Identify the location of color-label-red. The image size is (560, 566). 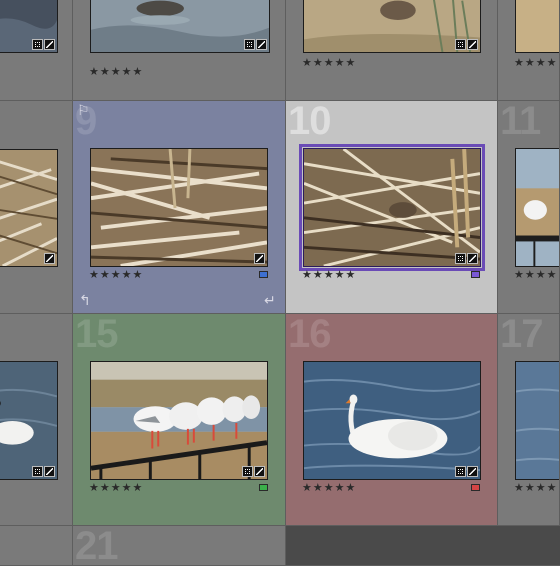
(475, 487).